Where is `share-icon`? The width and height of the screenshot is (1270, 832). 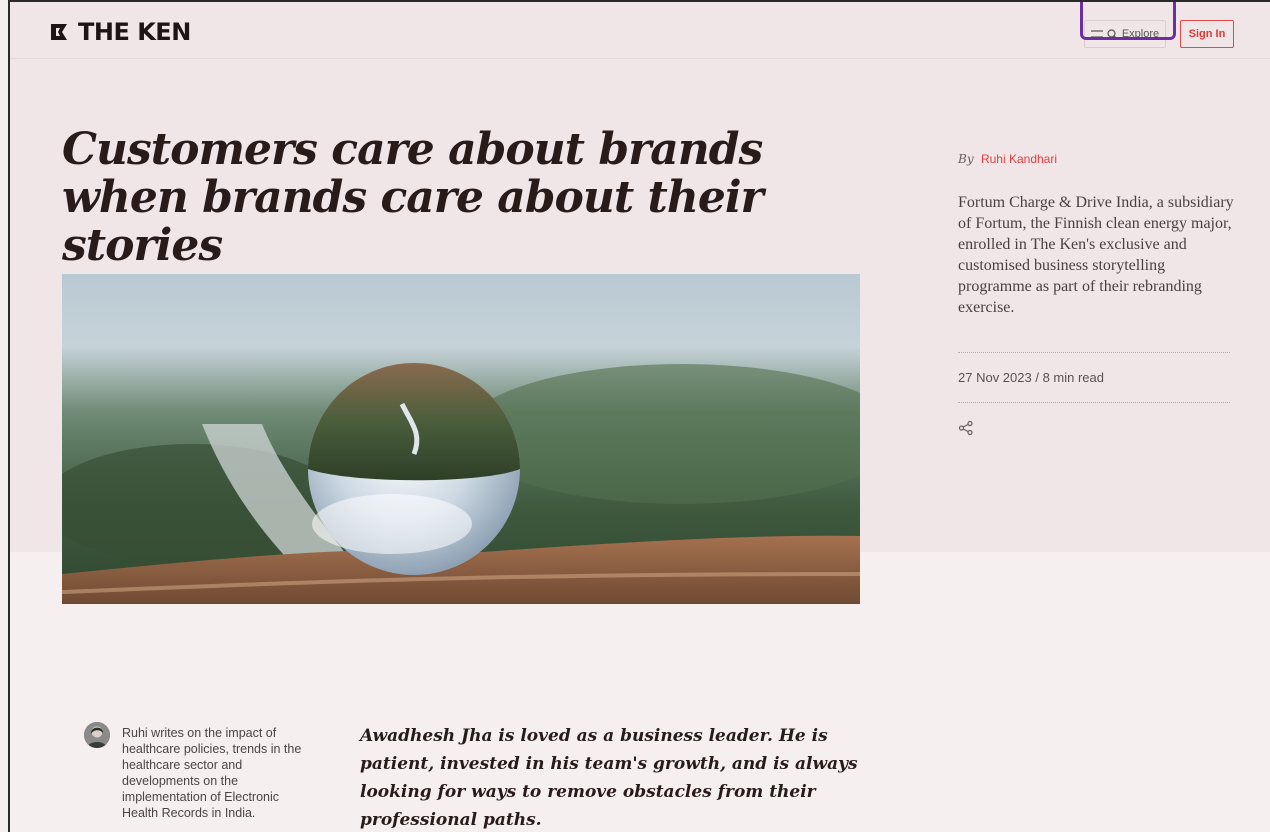
share-icon is located at coordinates (966, 428).